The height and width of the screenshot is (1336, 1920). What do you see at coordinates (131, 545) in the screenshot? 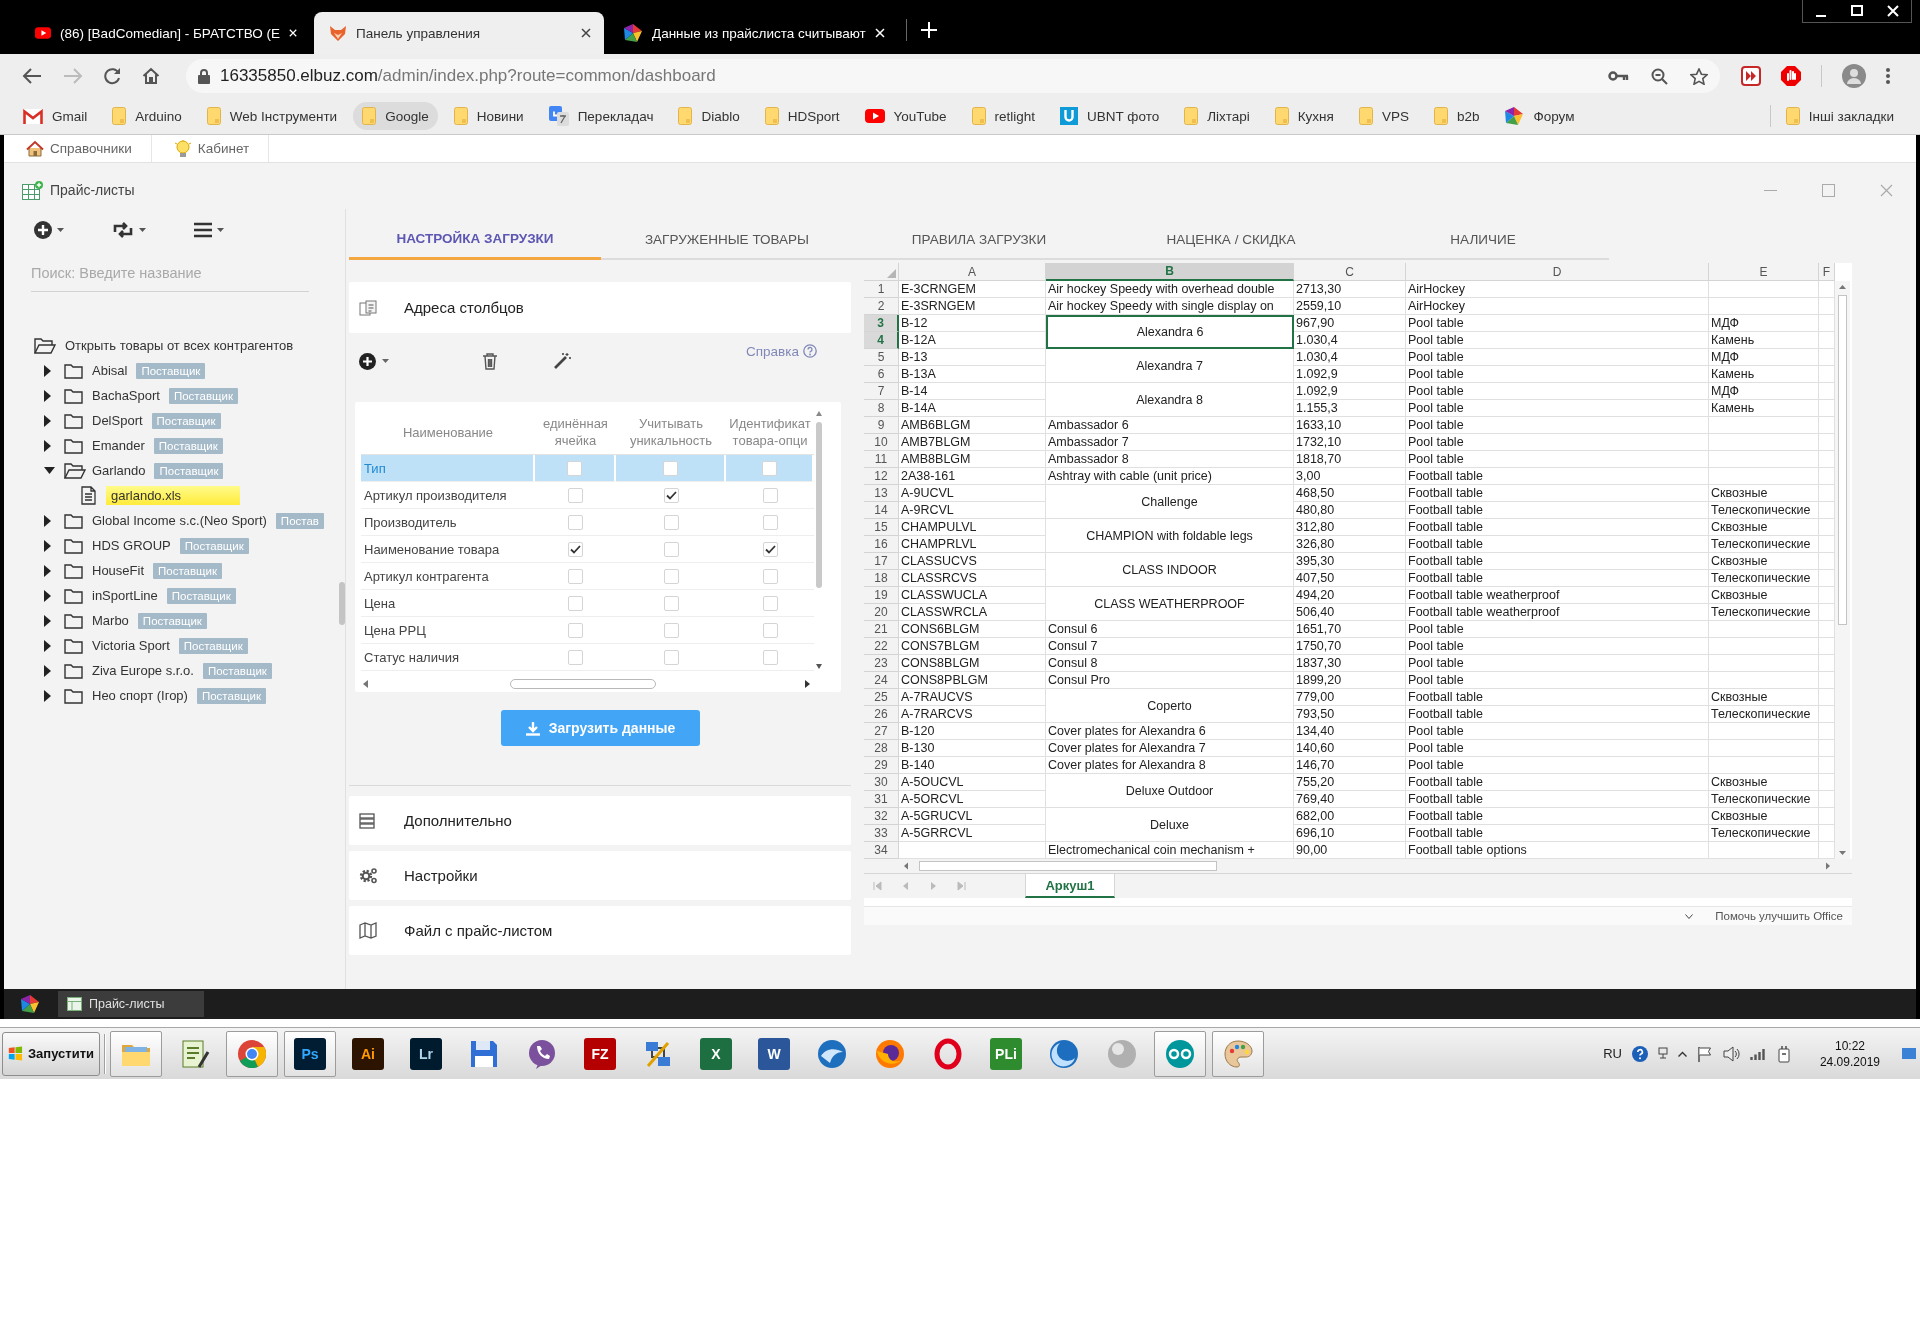
I see `tree-item: HDS GROUP` at bounding box center [131, 545].